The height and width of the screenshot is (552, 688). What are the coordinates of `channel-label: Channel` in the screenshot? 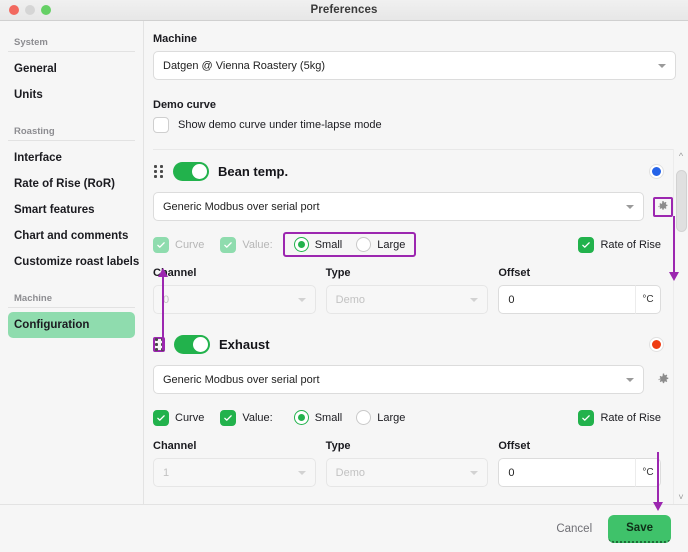 It's located at (175, 446).